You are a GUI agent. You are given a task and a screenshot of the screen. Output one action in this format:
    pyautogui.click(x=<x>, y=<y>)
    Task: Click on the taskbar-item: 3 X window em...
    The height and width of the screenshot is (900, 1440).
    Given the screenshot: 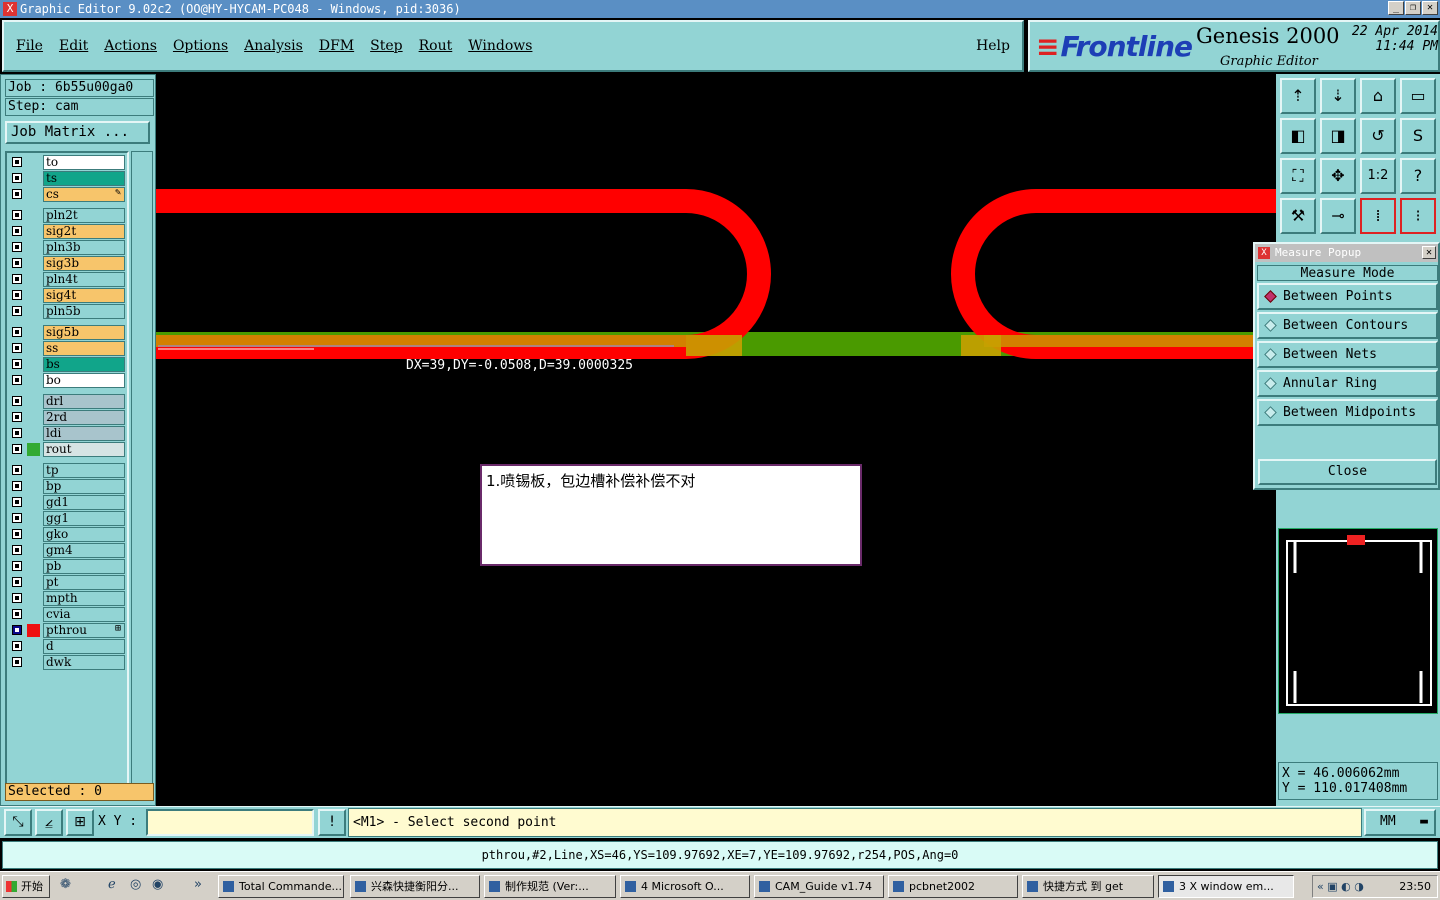 What is the action you would take?
    pyautogui.click(x=1226, y=886)
    